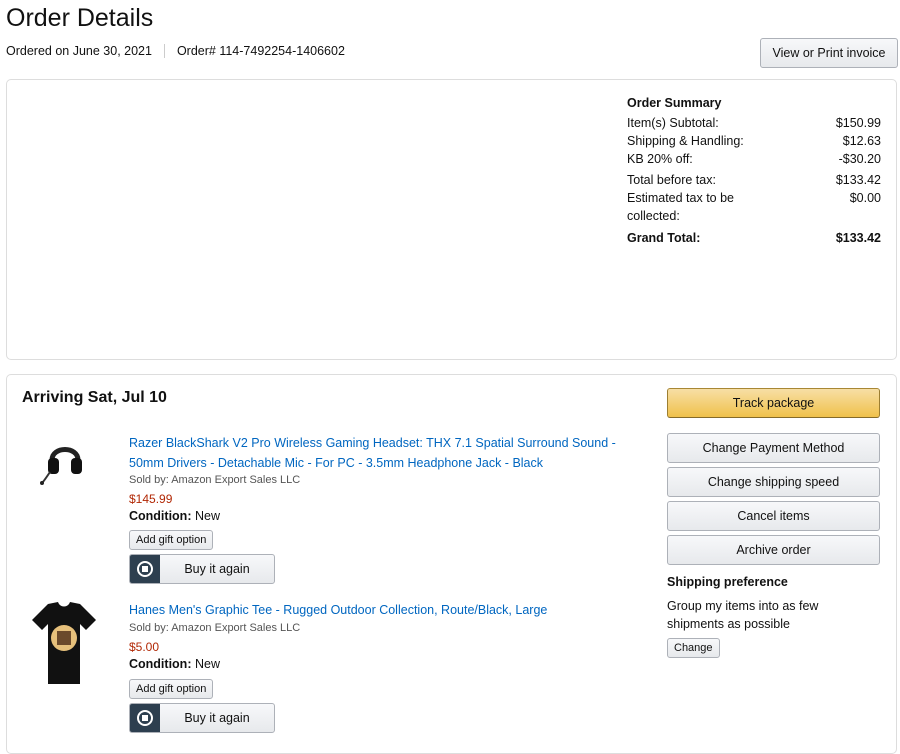  Describe the element at coordinates (685, 141) in the screenshot. I see `summary-label: Shipping & Handling:` at that location.